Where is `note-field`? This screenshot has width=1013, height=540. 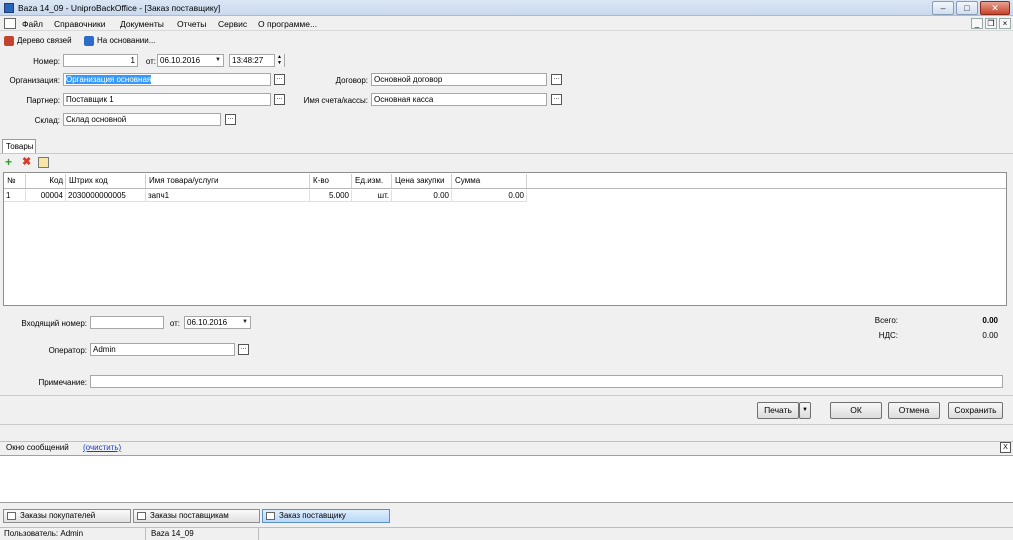 note-field is located at coordinates (546, 381).